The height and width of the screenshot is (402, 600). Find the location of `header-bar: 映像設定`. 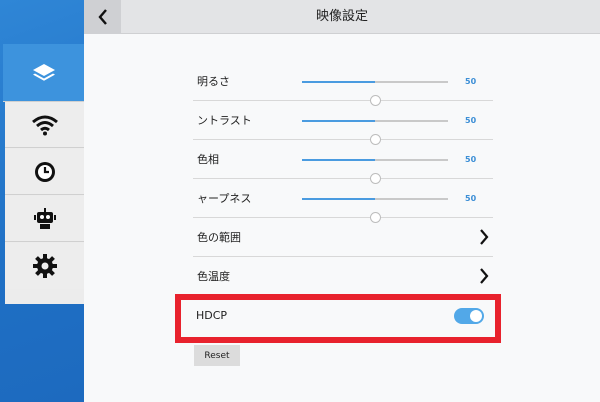

header-bar: 映像設定 is located at coordinates (342, 17).